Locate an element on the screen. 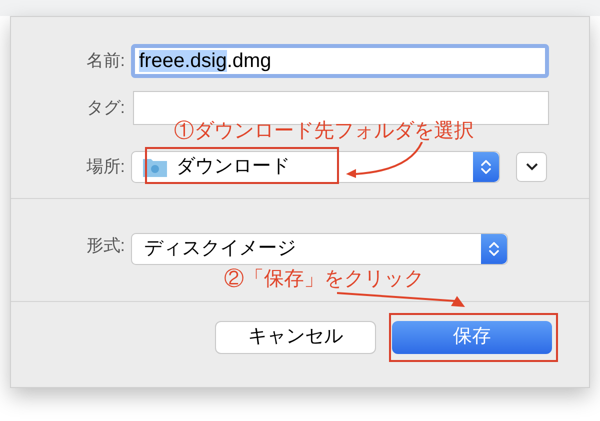 The height and width of the screenshot is (421, 600). annotation-text: ①ダウンロード先フォルダを選択 is located at coordinates (324, 131).